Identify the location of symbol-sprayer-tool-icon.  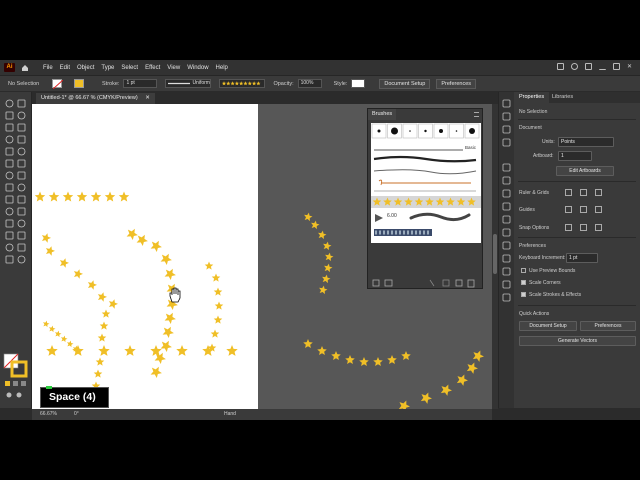
(9, 235).